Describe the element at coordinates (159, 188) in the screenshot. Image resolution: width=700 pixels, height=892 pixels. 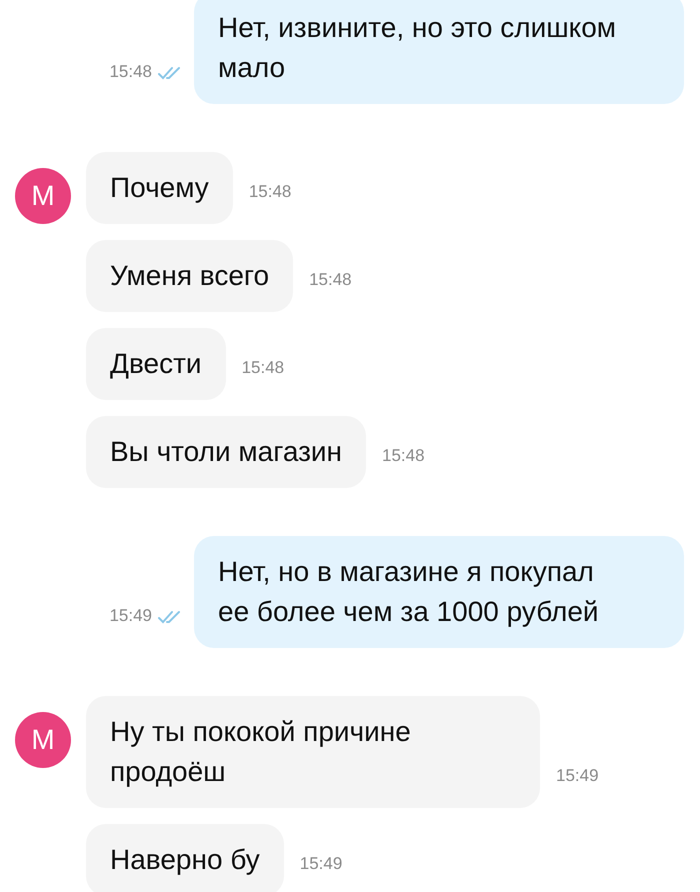
I see `message-bubble: Почему` at that location.